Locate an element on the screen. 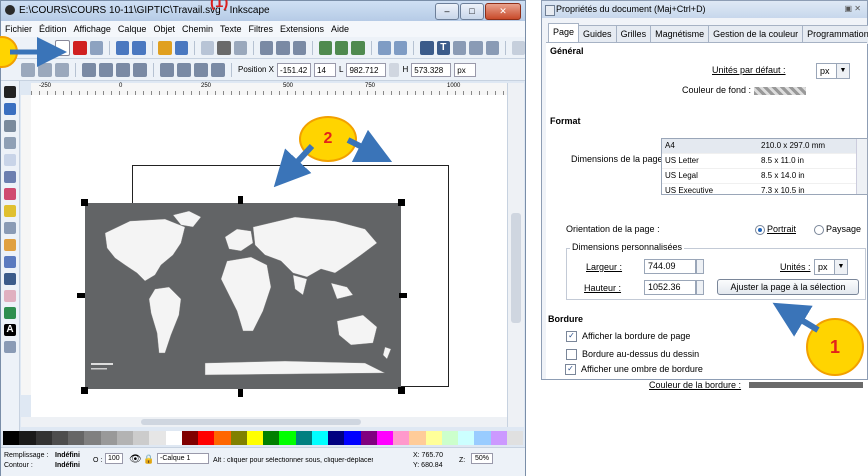 This screenshot has height=476, width=868. arrow-2-right is located at coordinates (369, 146).